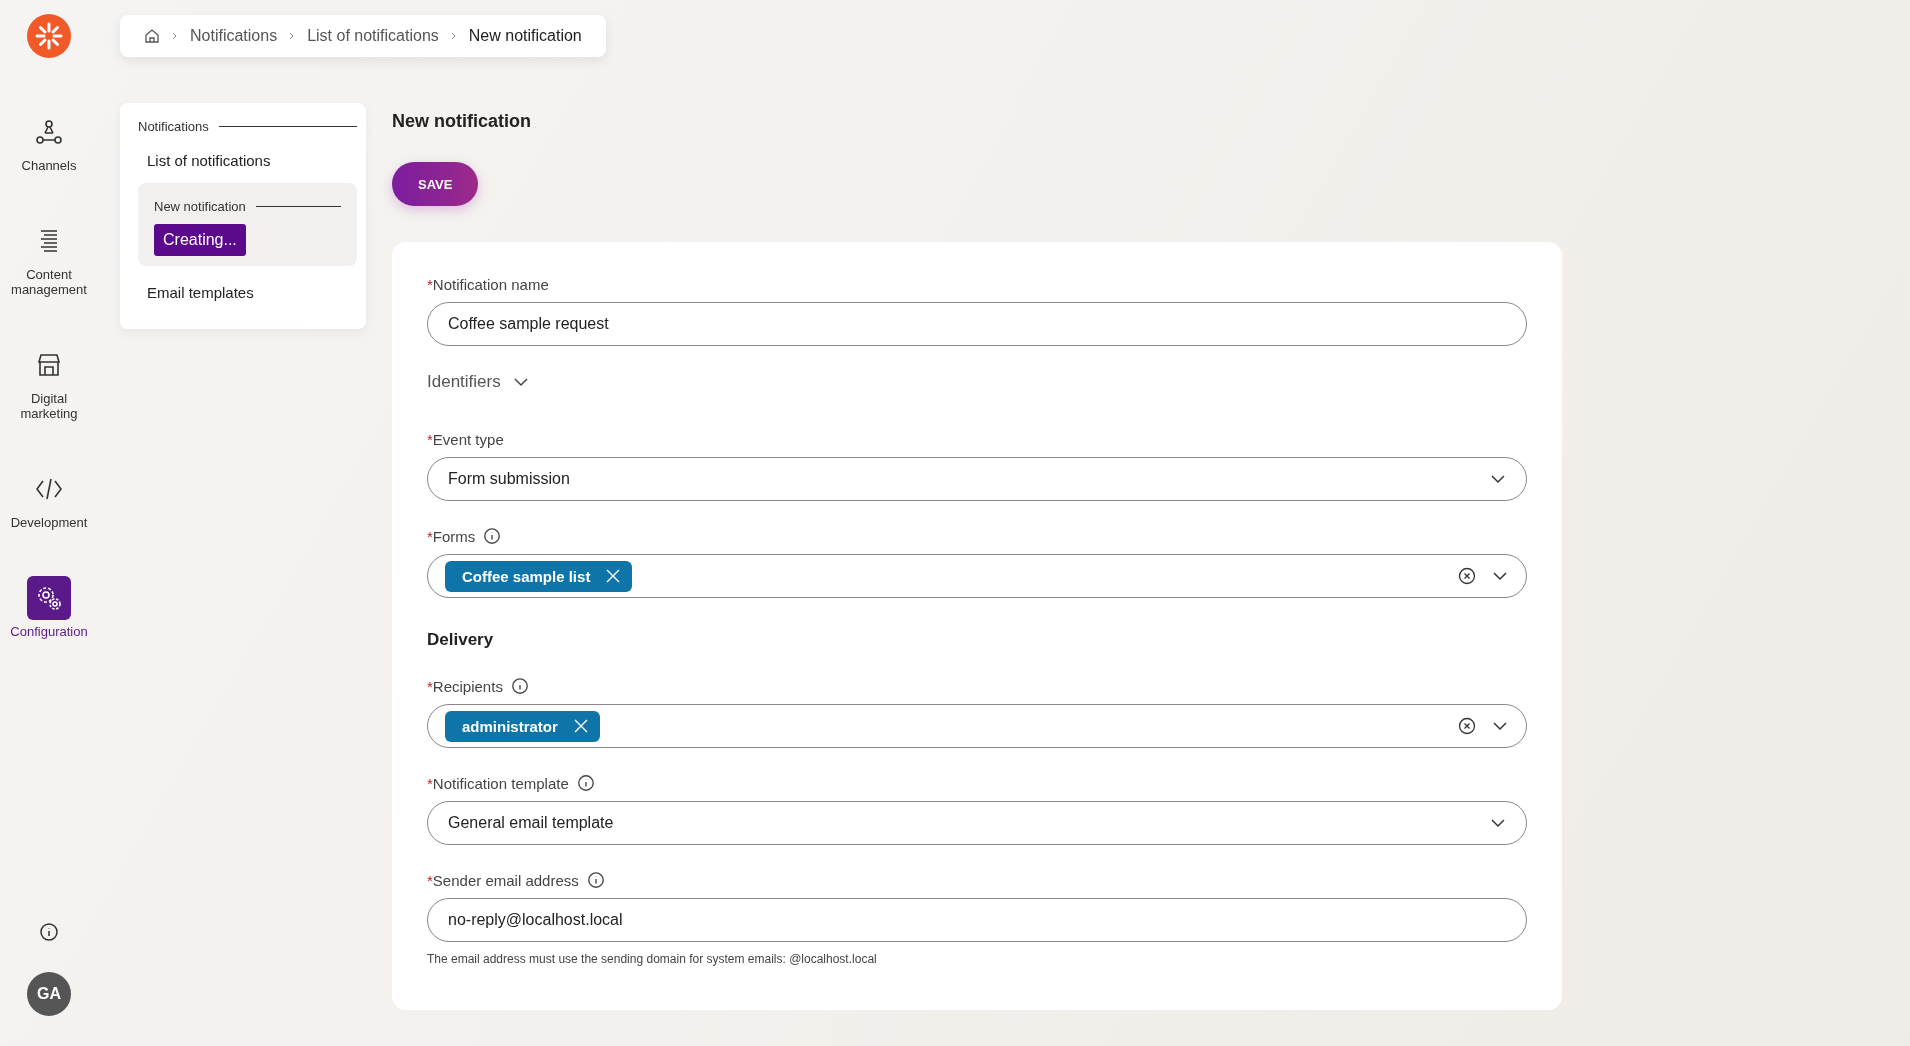 This screenshot has width=1910, height=1046. I want to click on rail-nav-item: Channels, so click(49, 141).